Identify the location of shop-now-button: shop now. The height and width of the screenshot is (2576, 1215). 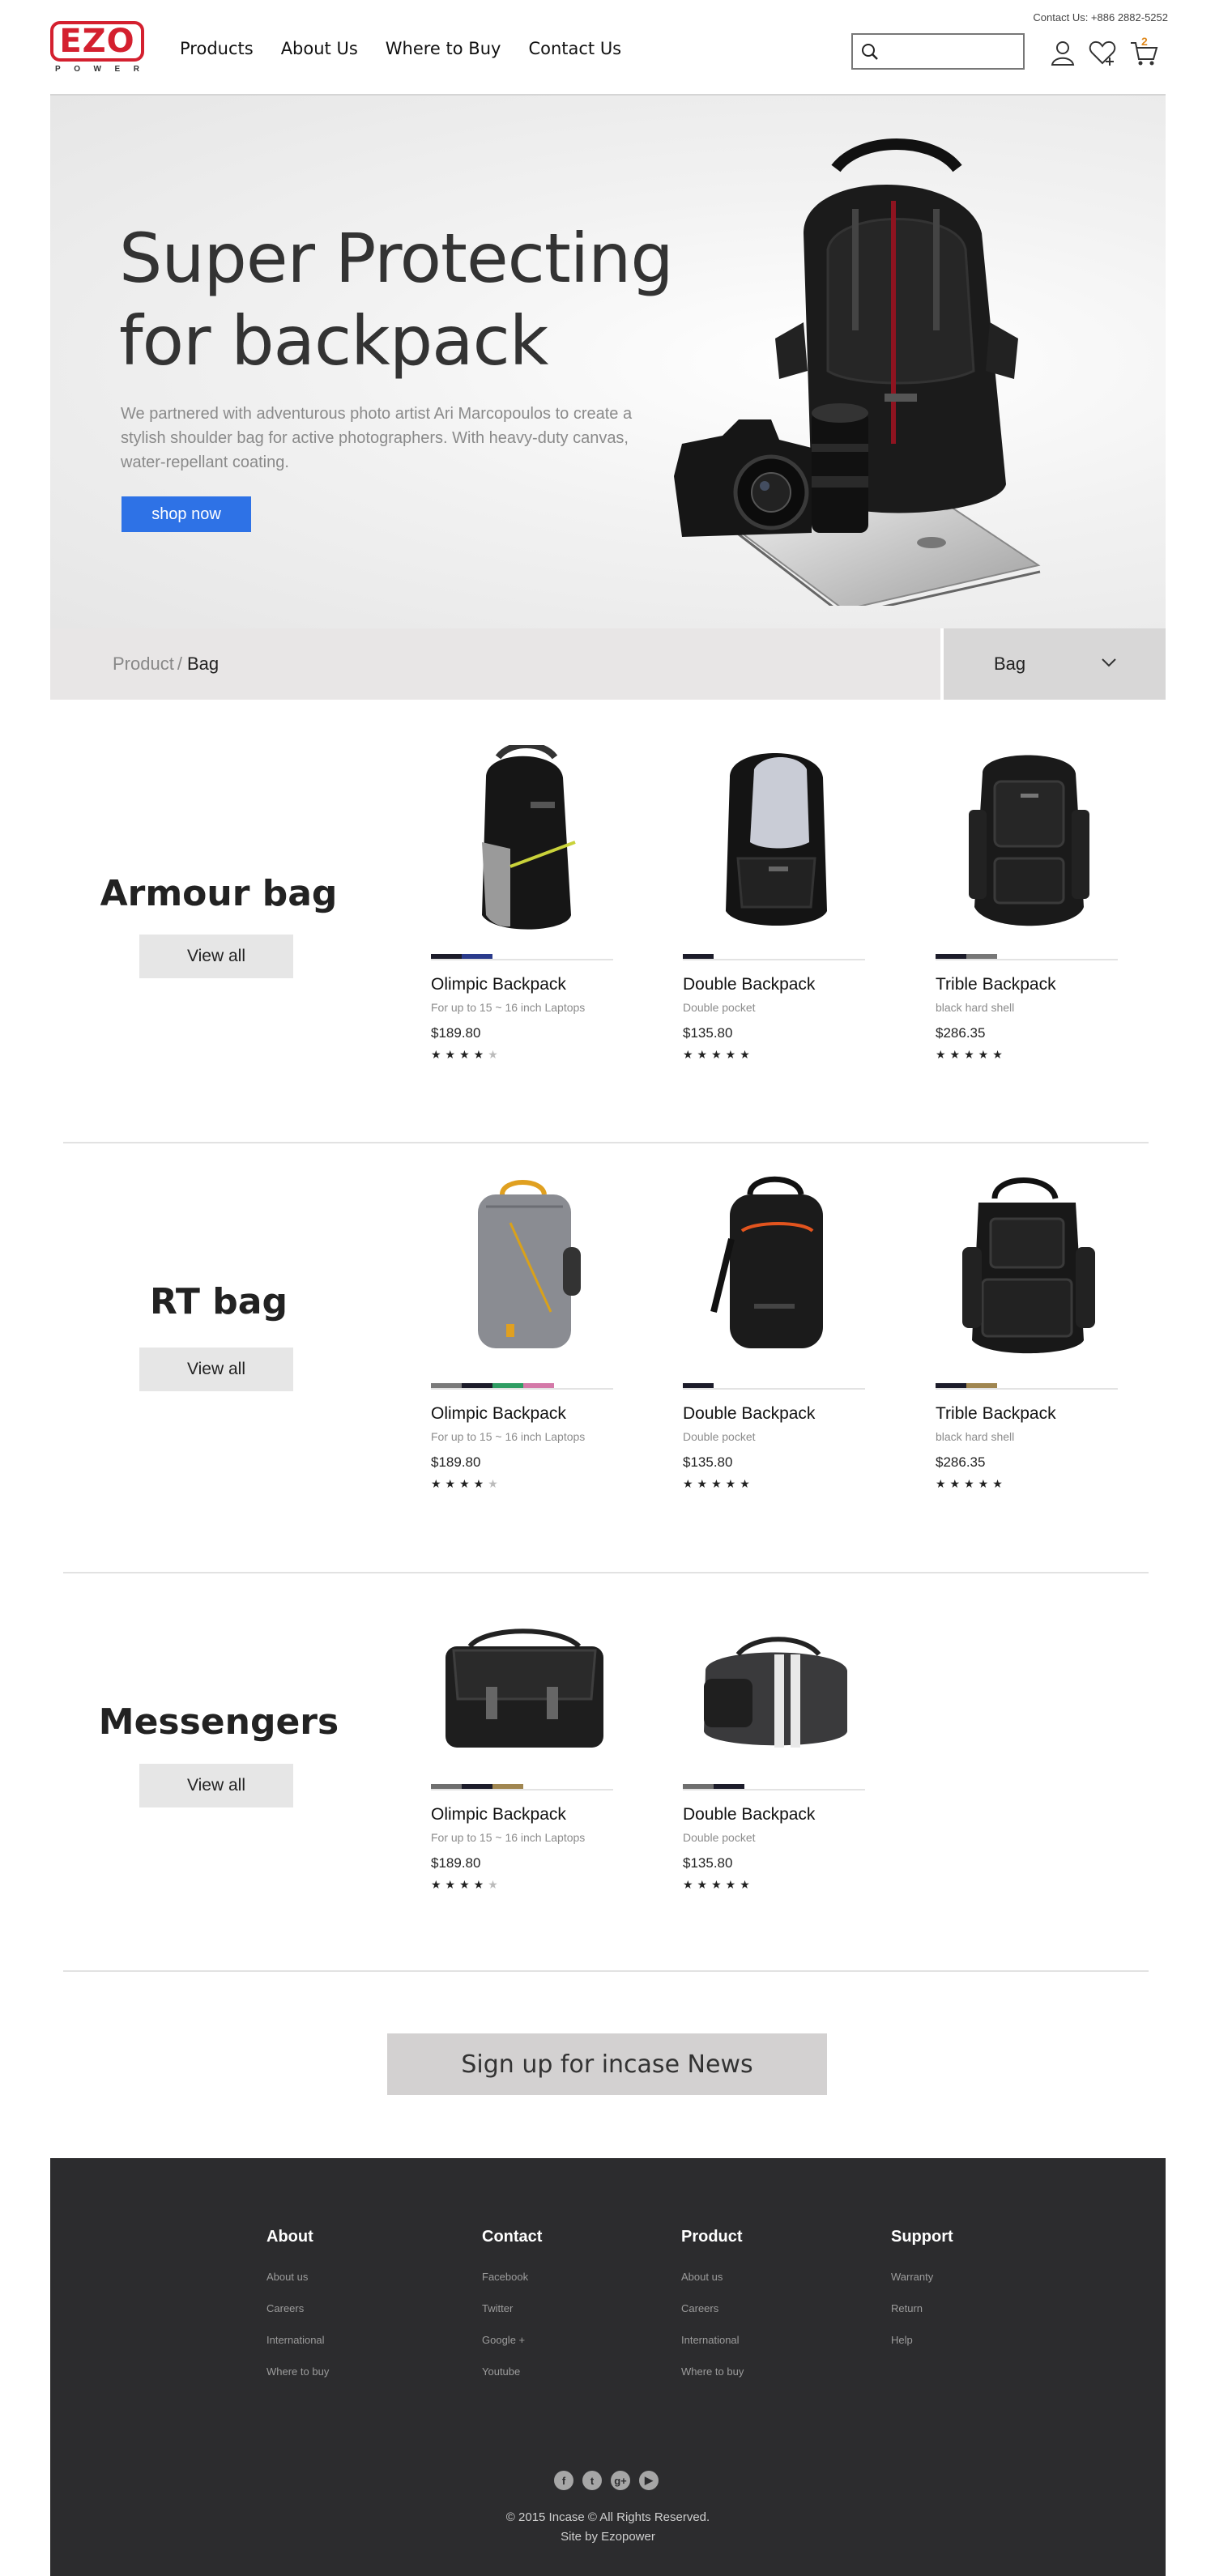
(186, 514).